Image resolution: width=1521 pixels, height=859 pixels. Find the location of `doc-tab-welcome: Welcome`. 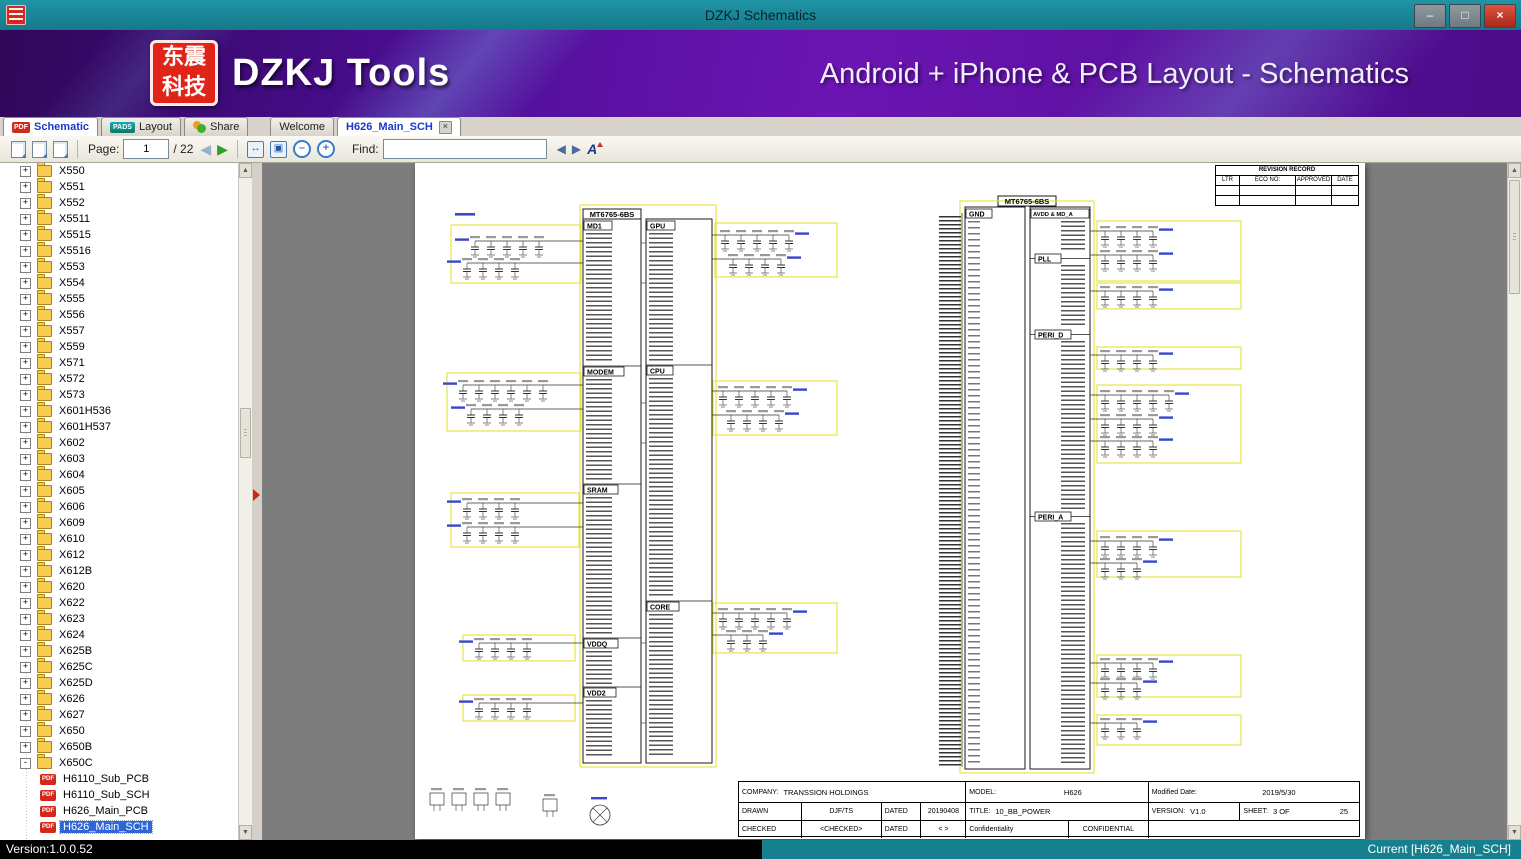

doc-tab-welcome: Welcome is located at coordinates (302, 126).